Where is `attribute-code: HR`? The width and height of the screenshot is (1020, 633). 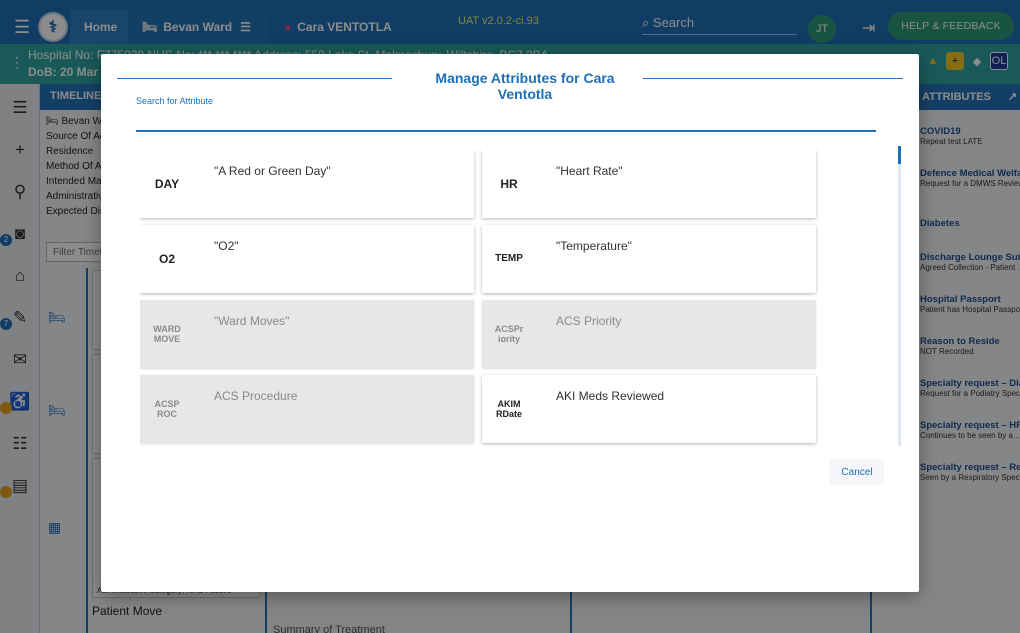
attribute-code: HR is located at coordinates (509, 184).